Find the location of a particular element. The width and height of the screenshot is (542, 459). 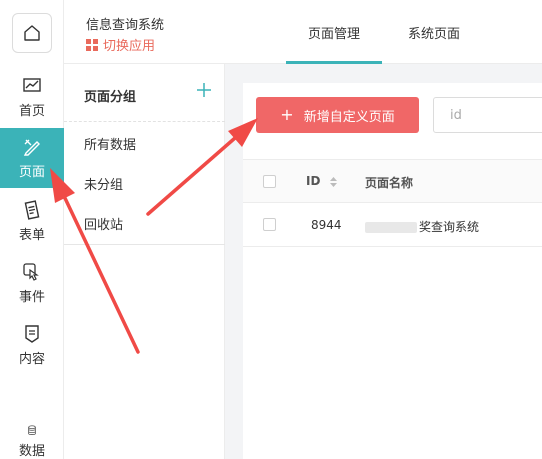

nav-item-events: 事件 is located at coordinates (32, 283).